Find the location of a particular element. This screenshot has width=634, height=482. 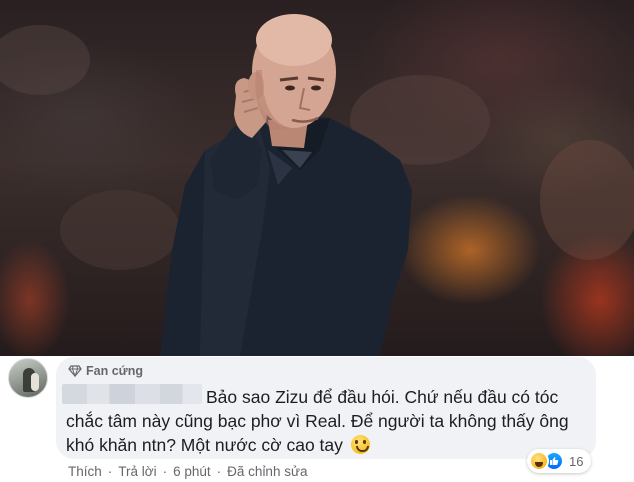

avatar-figure-secondary is located at coordinates (35, 382).